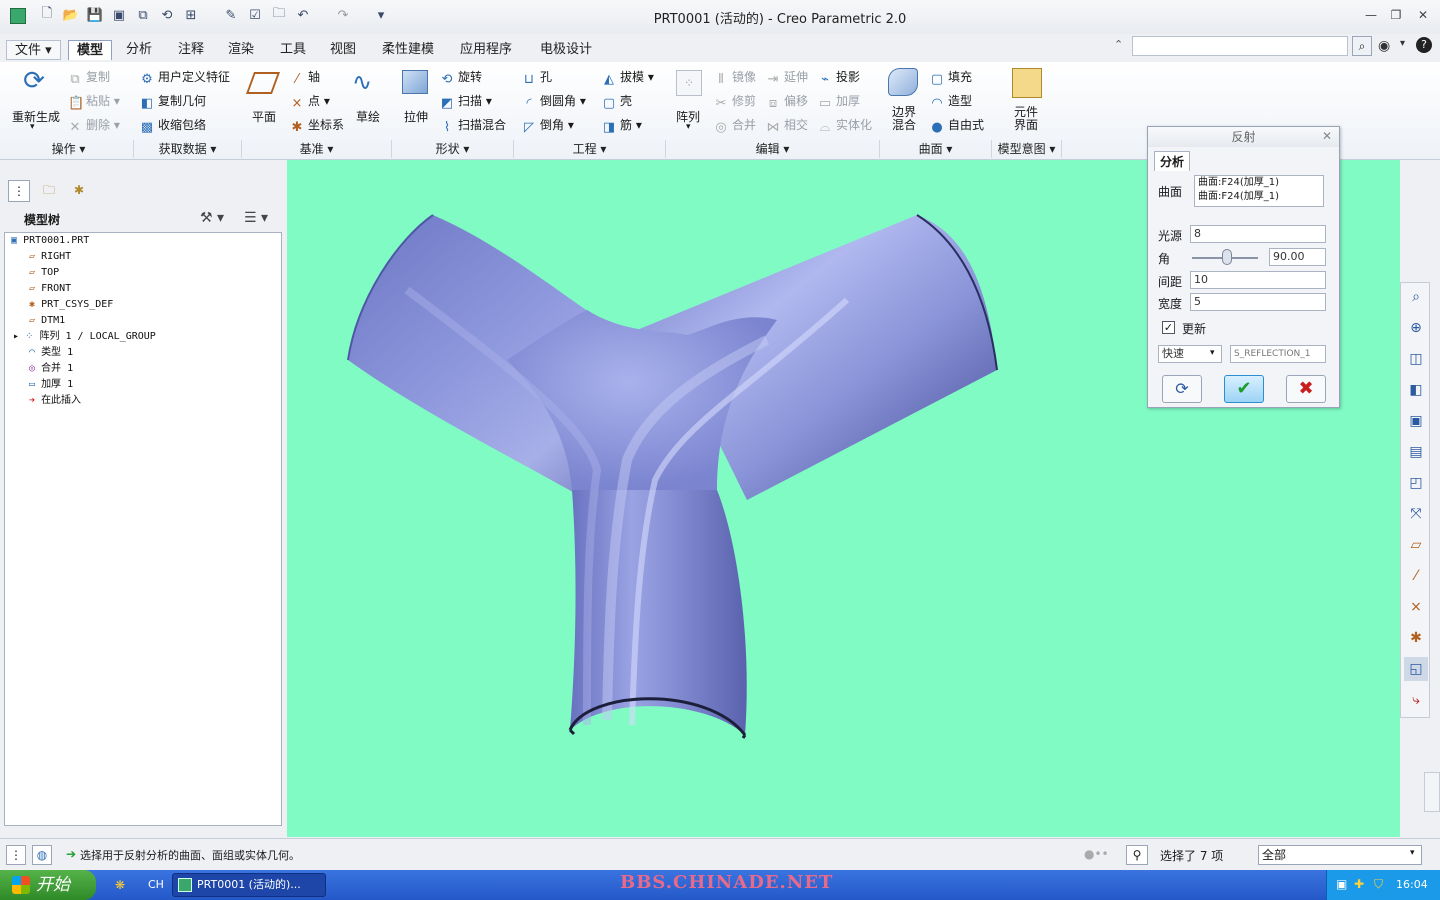 Image resolution: width=1440 pixels, height=900 pixels. Describe the element at coordinates (936, 149) in the screenshot. I see `group-surfaces: 曲面 ▾` at that location.